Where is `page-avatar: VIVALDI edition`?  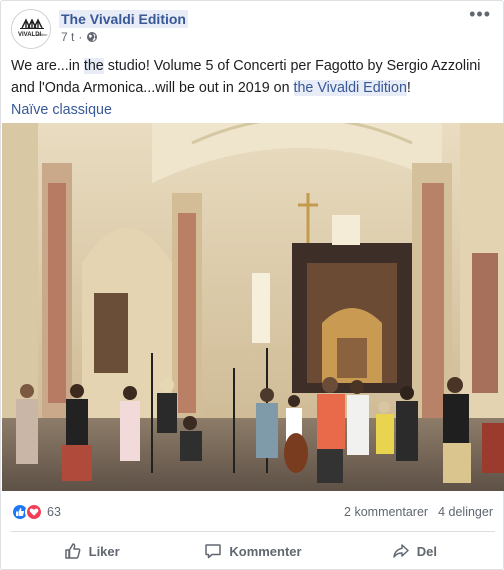 page-avatar: VIVALDI edition is located at coordinates (31, 29).